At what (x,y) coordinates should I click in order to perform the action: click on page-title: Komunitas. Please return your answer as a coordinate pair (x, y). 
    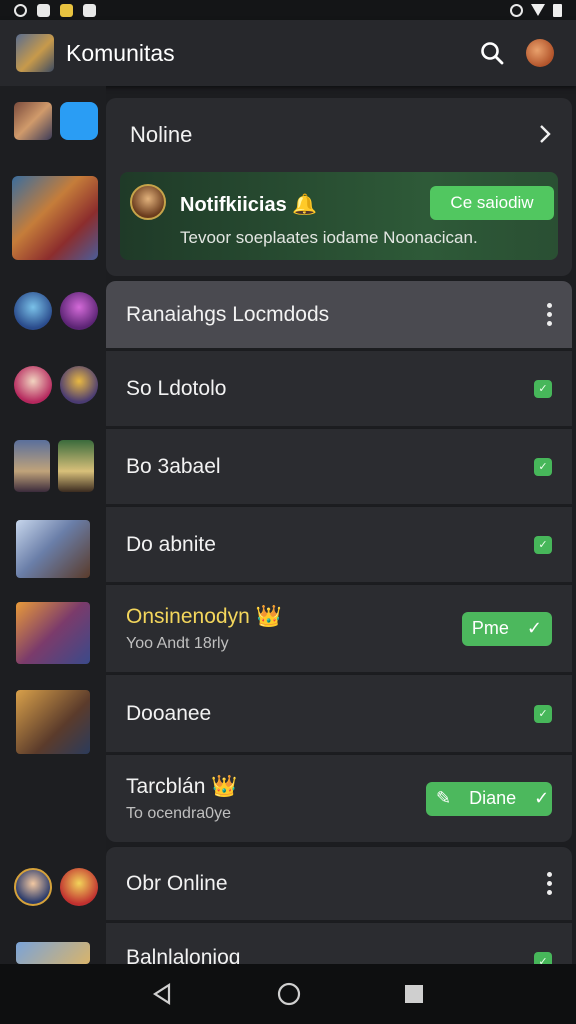
    Looking at the image, I should click on (120, 52).